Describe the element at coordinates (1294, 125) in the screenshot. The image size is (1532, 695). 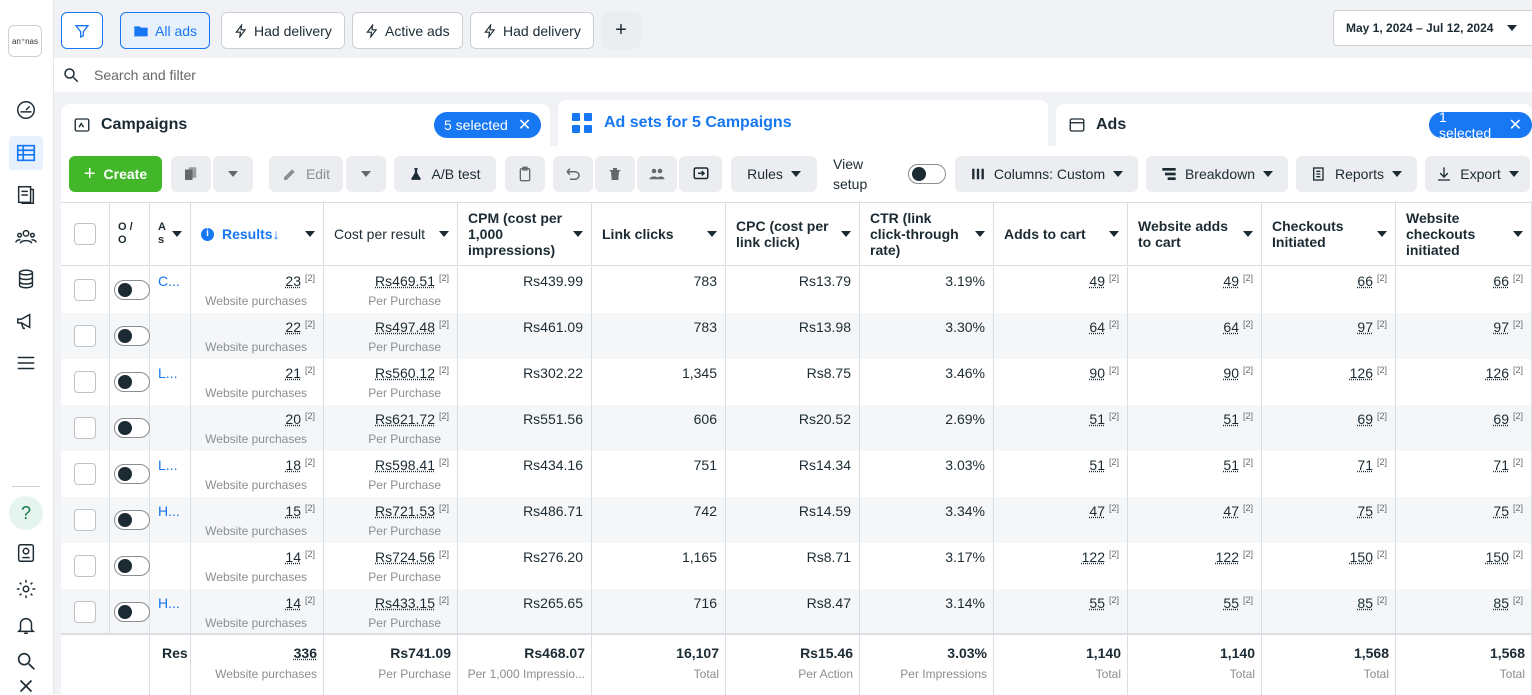
I see `tab-ads: Ads 1 selected ✕` at that location.